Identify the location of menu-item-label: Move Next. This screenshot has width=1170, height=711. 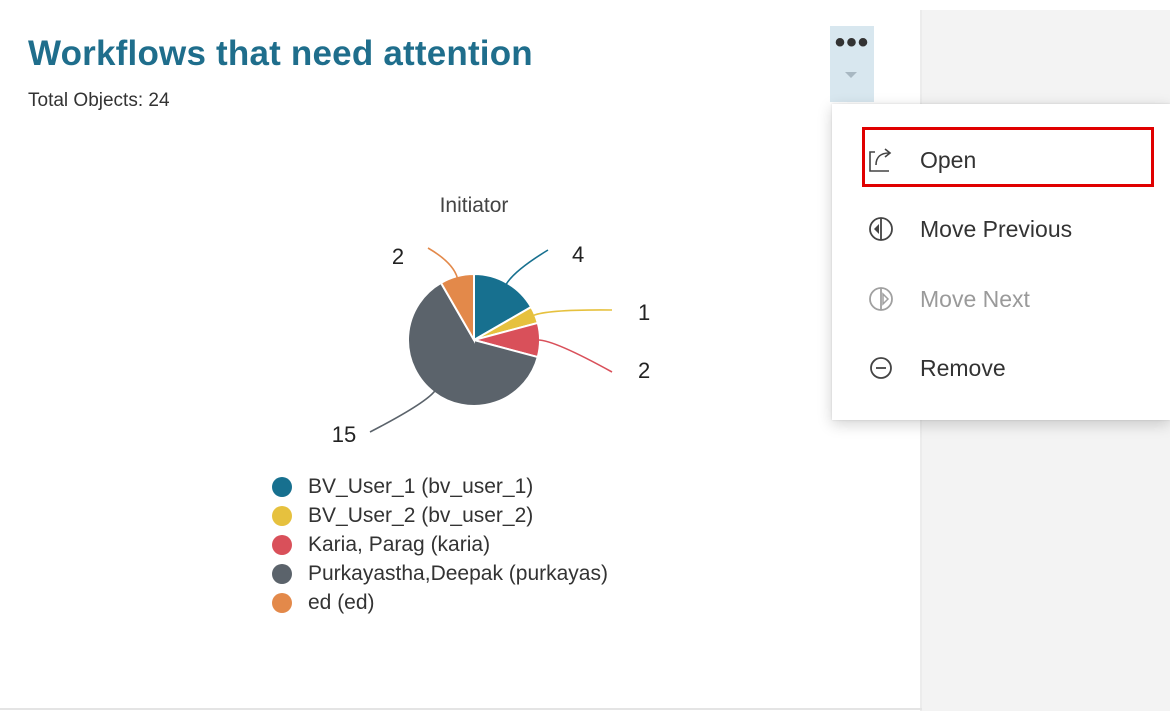
(975, 298).